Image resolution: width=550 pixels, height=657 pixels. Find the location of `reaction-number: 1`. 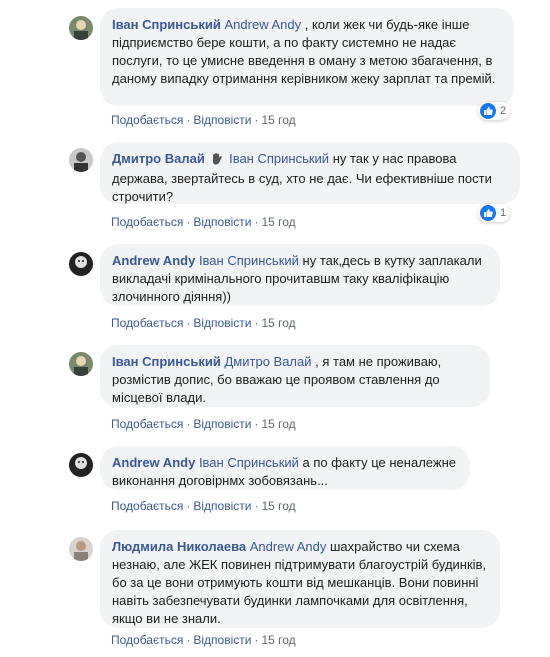

reaction-number: 1 is located at coordinates (503, 213).